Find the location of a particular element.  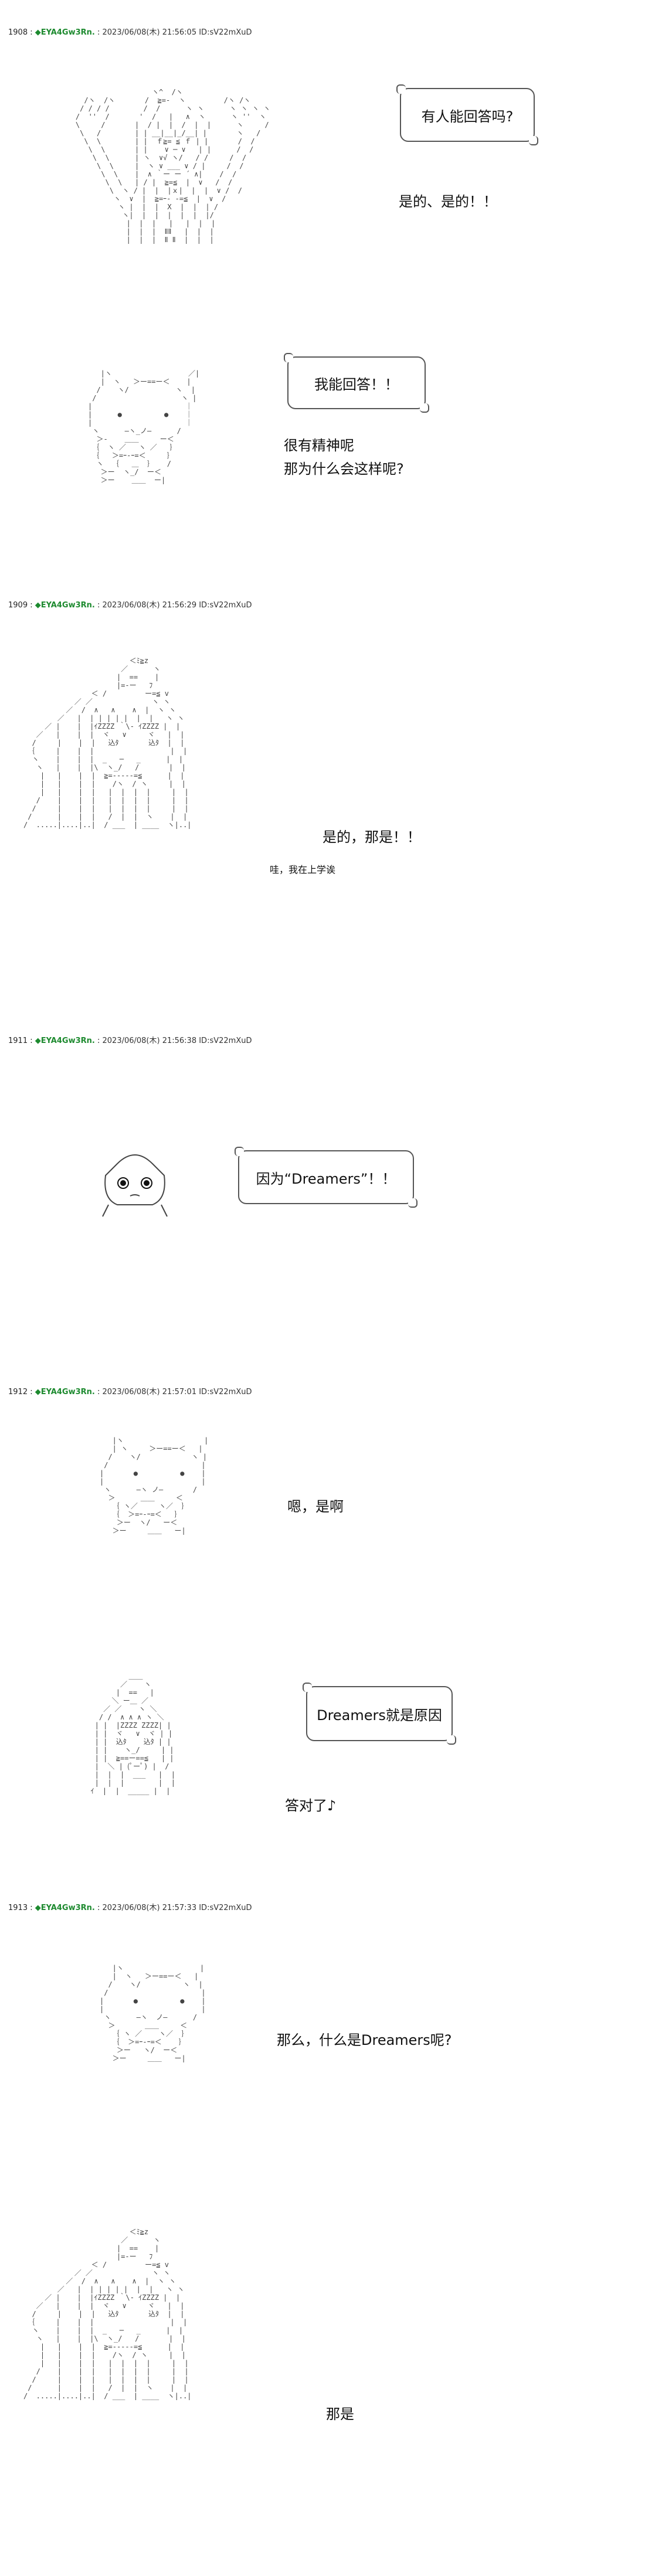

dialogue-text: 是的、是的！！ is located at coordinates (448, 201).